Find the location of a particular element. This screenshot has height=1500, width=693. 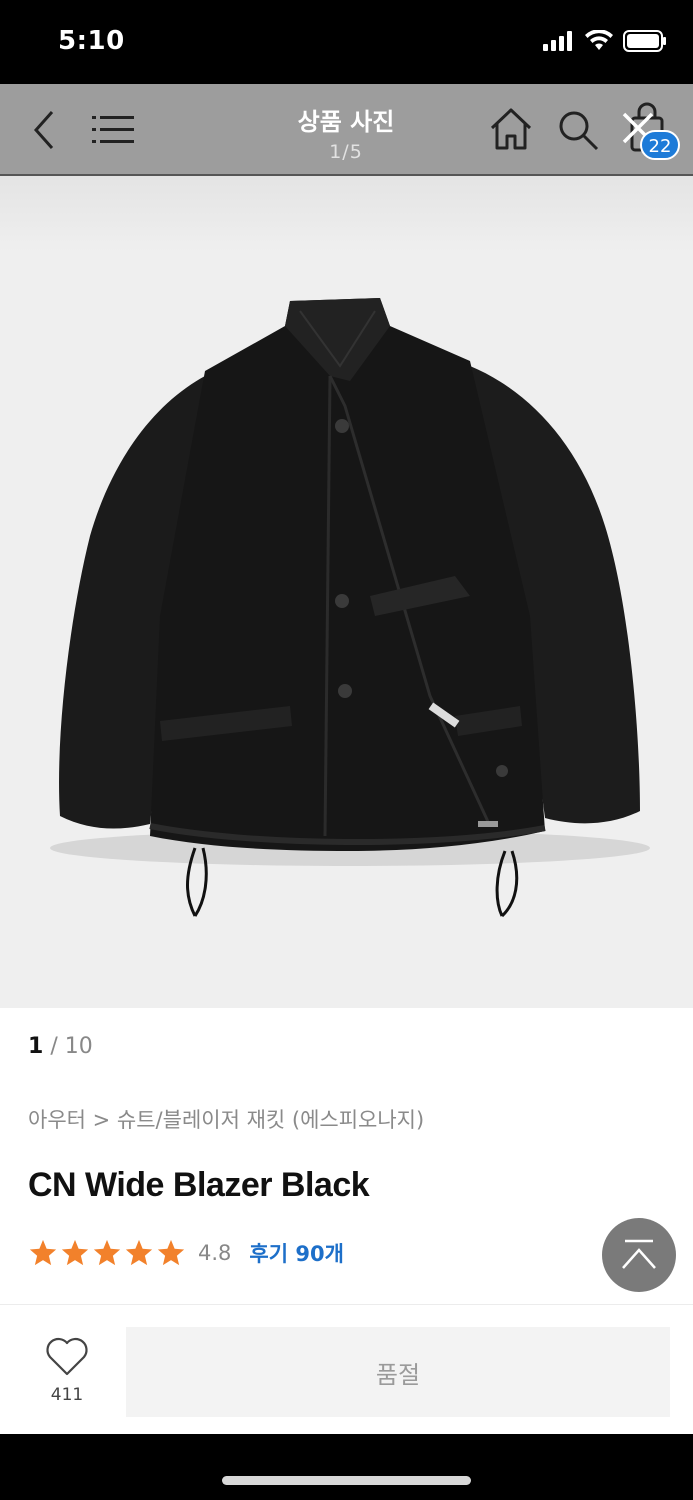

photo-viewer-header: 상품 사진 1/5 is located at coordinates (346, 130).